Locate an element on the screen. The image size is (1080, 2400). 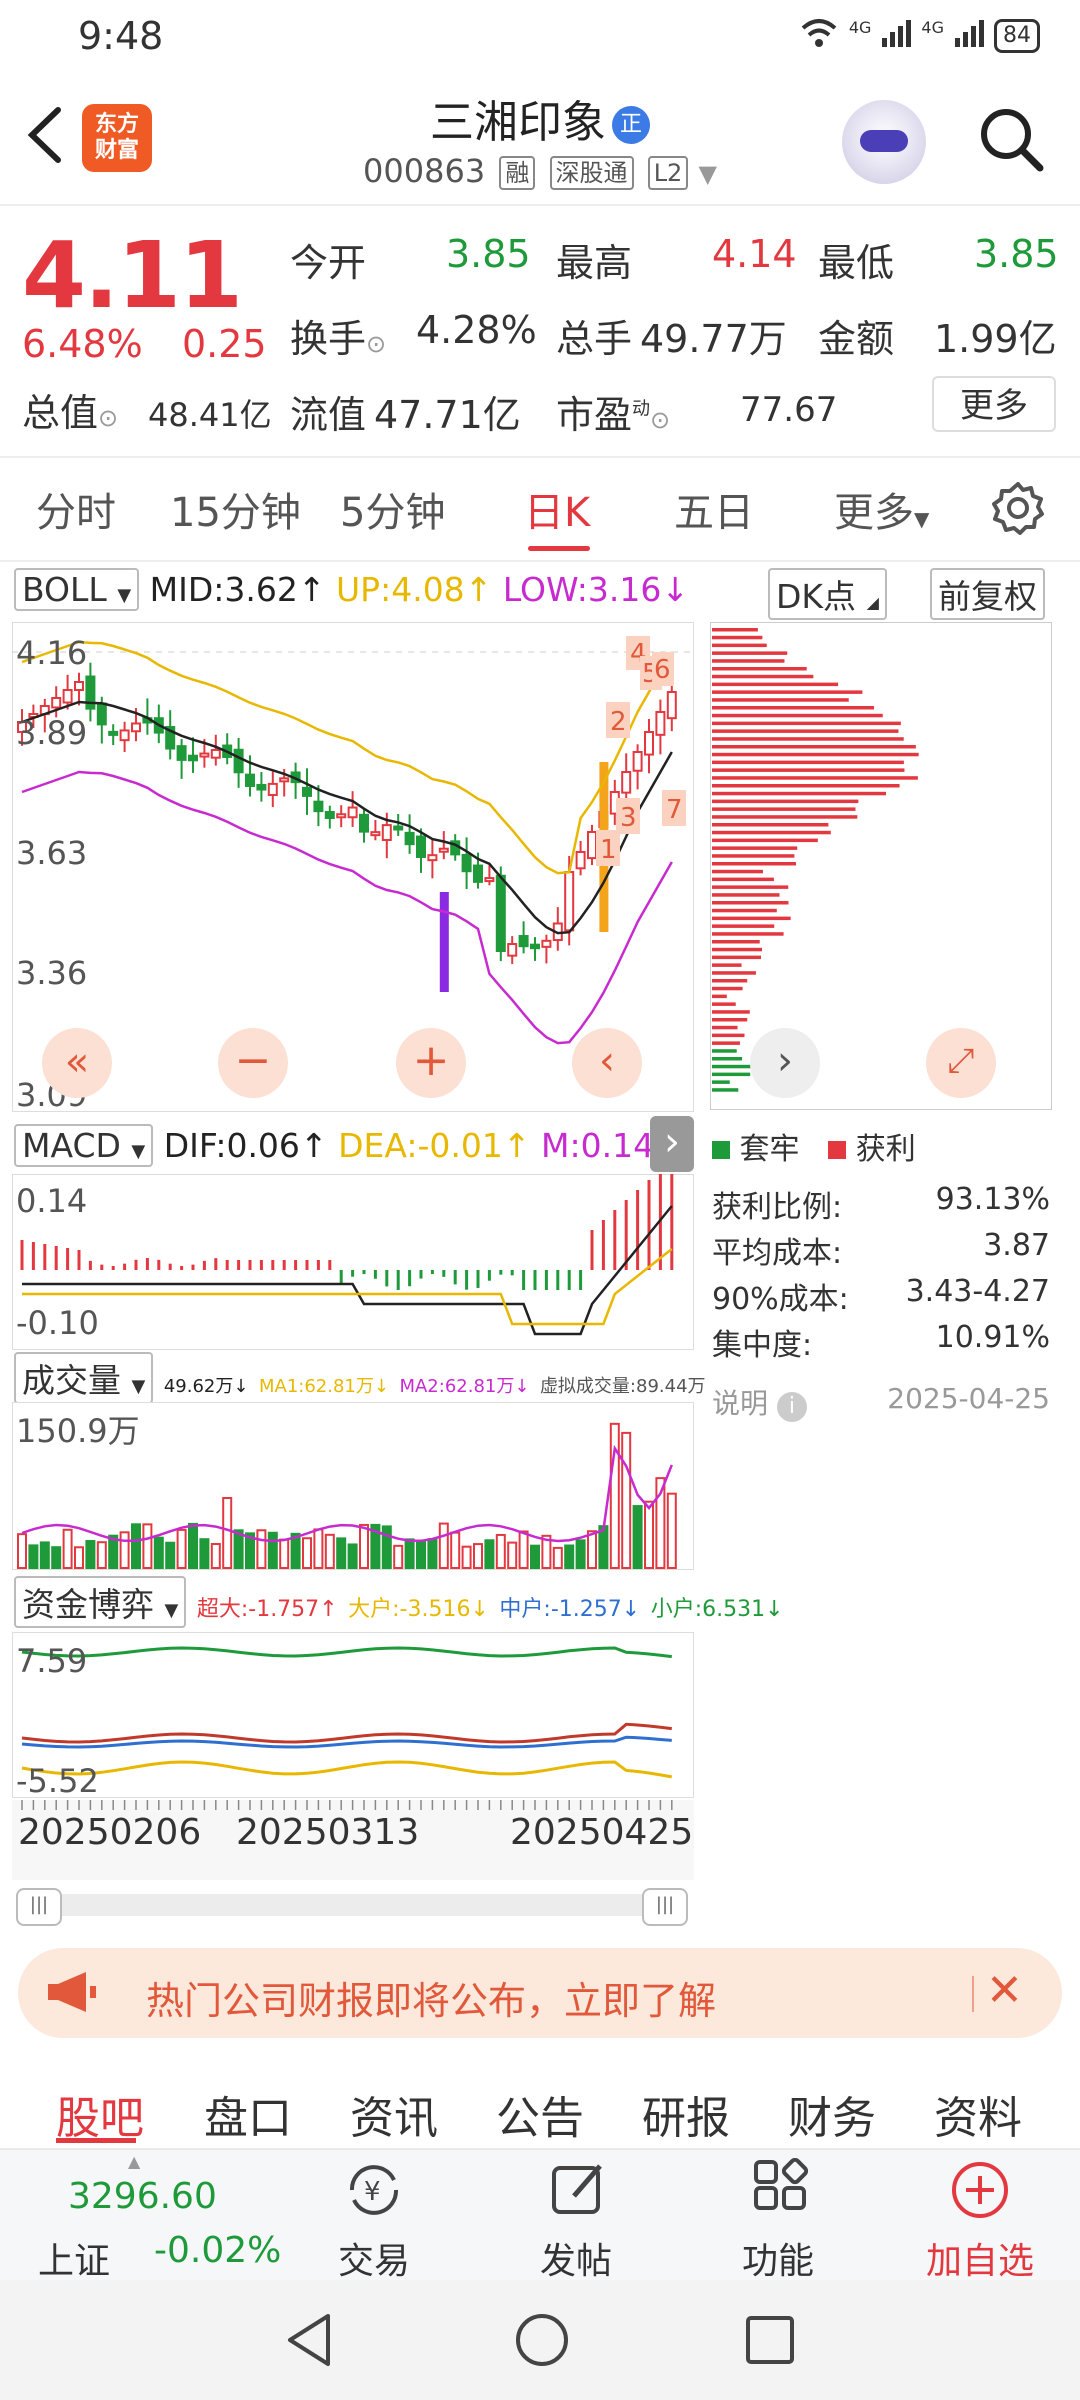
btab-profile: 资料 is located at coordinates (978, 2114).